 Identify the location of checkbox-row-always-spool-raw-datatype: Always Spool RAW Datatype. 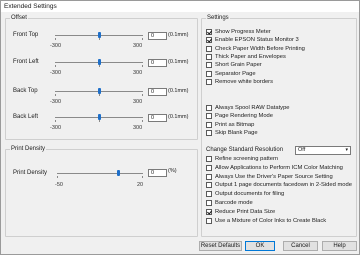
(248, 108).